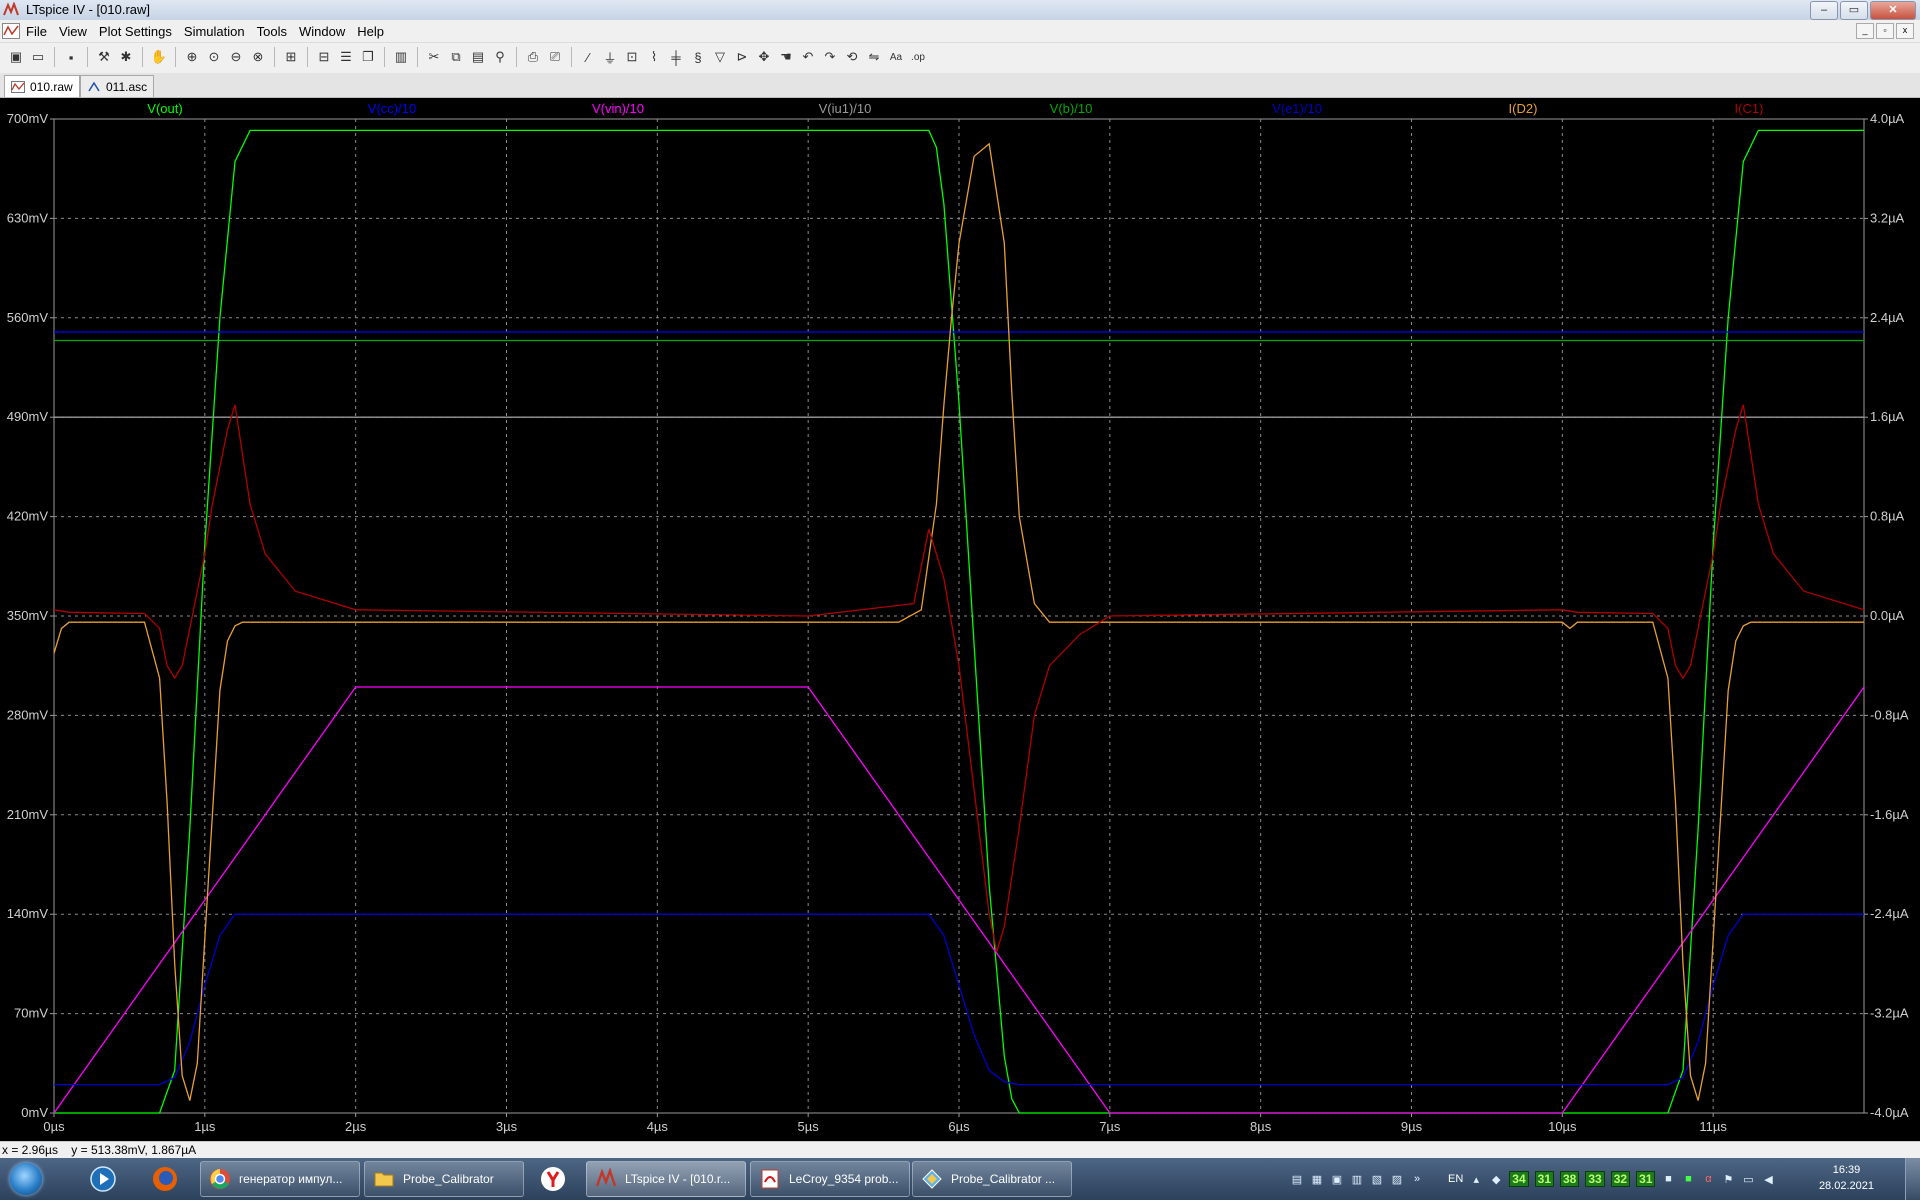  What do you see at coordinates (852, 57) in the screenshot?
I see `rotate-icon: ⟲` at bounding box center [852, 57].